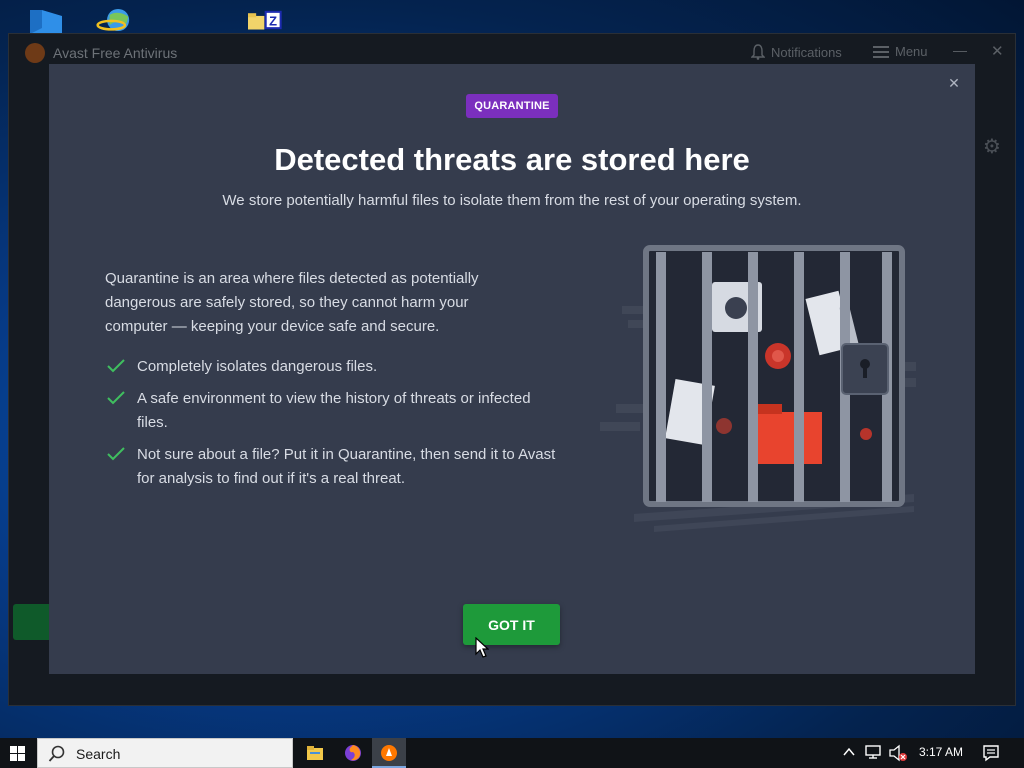  Describe the element at coordinates (997, 51) in the screenshot. I see `window-close-button: ✕` at that location.